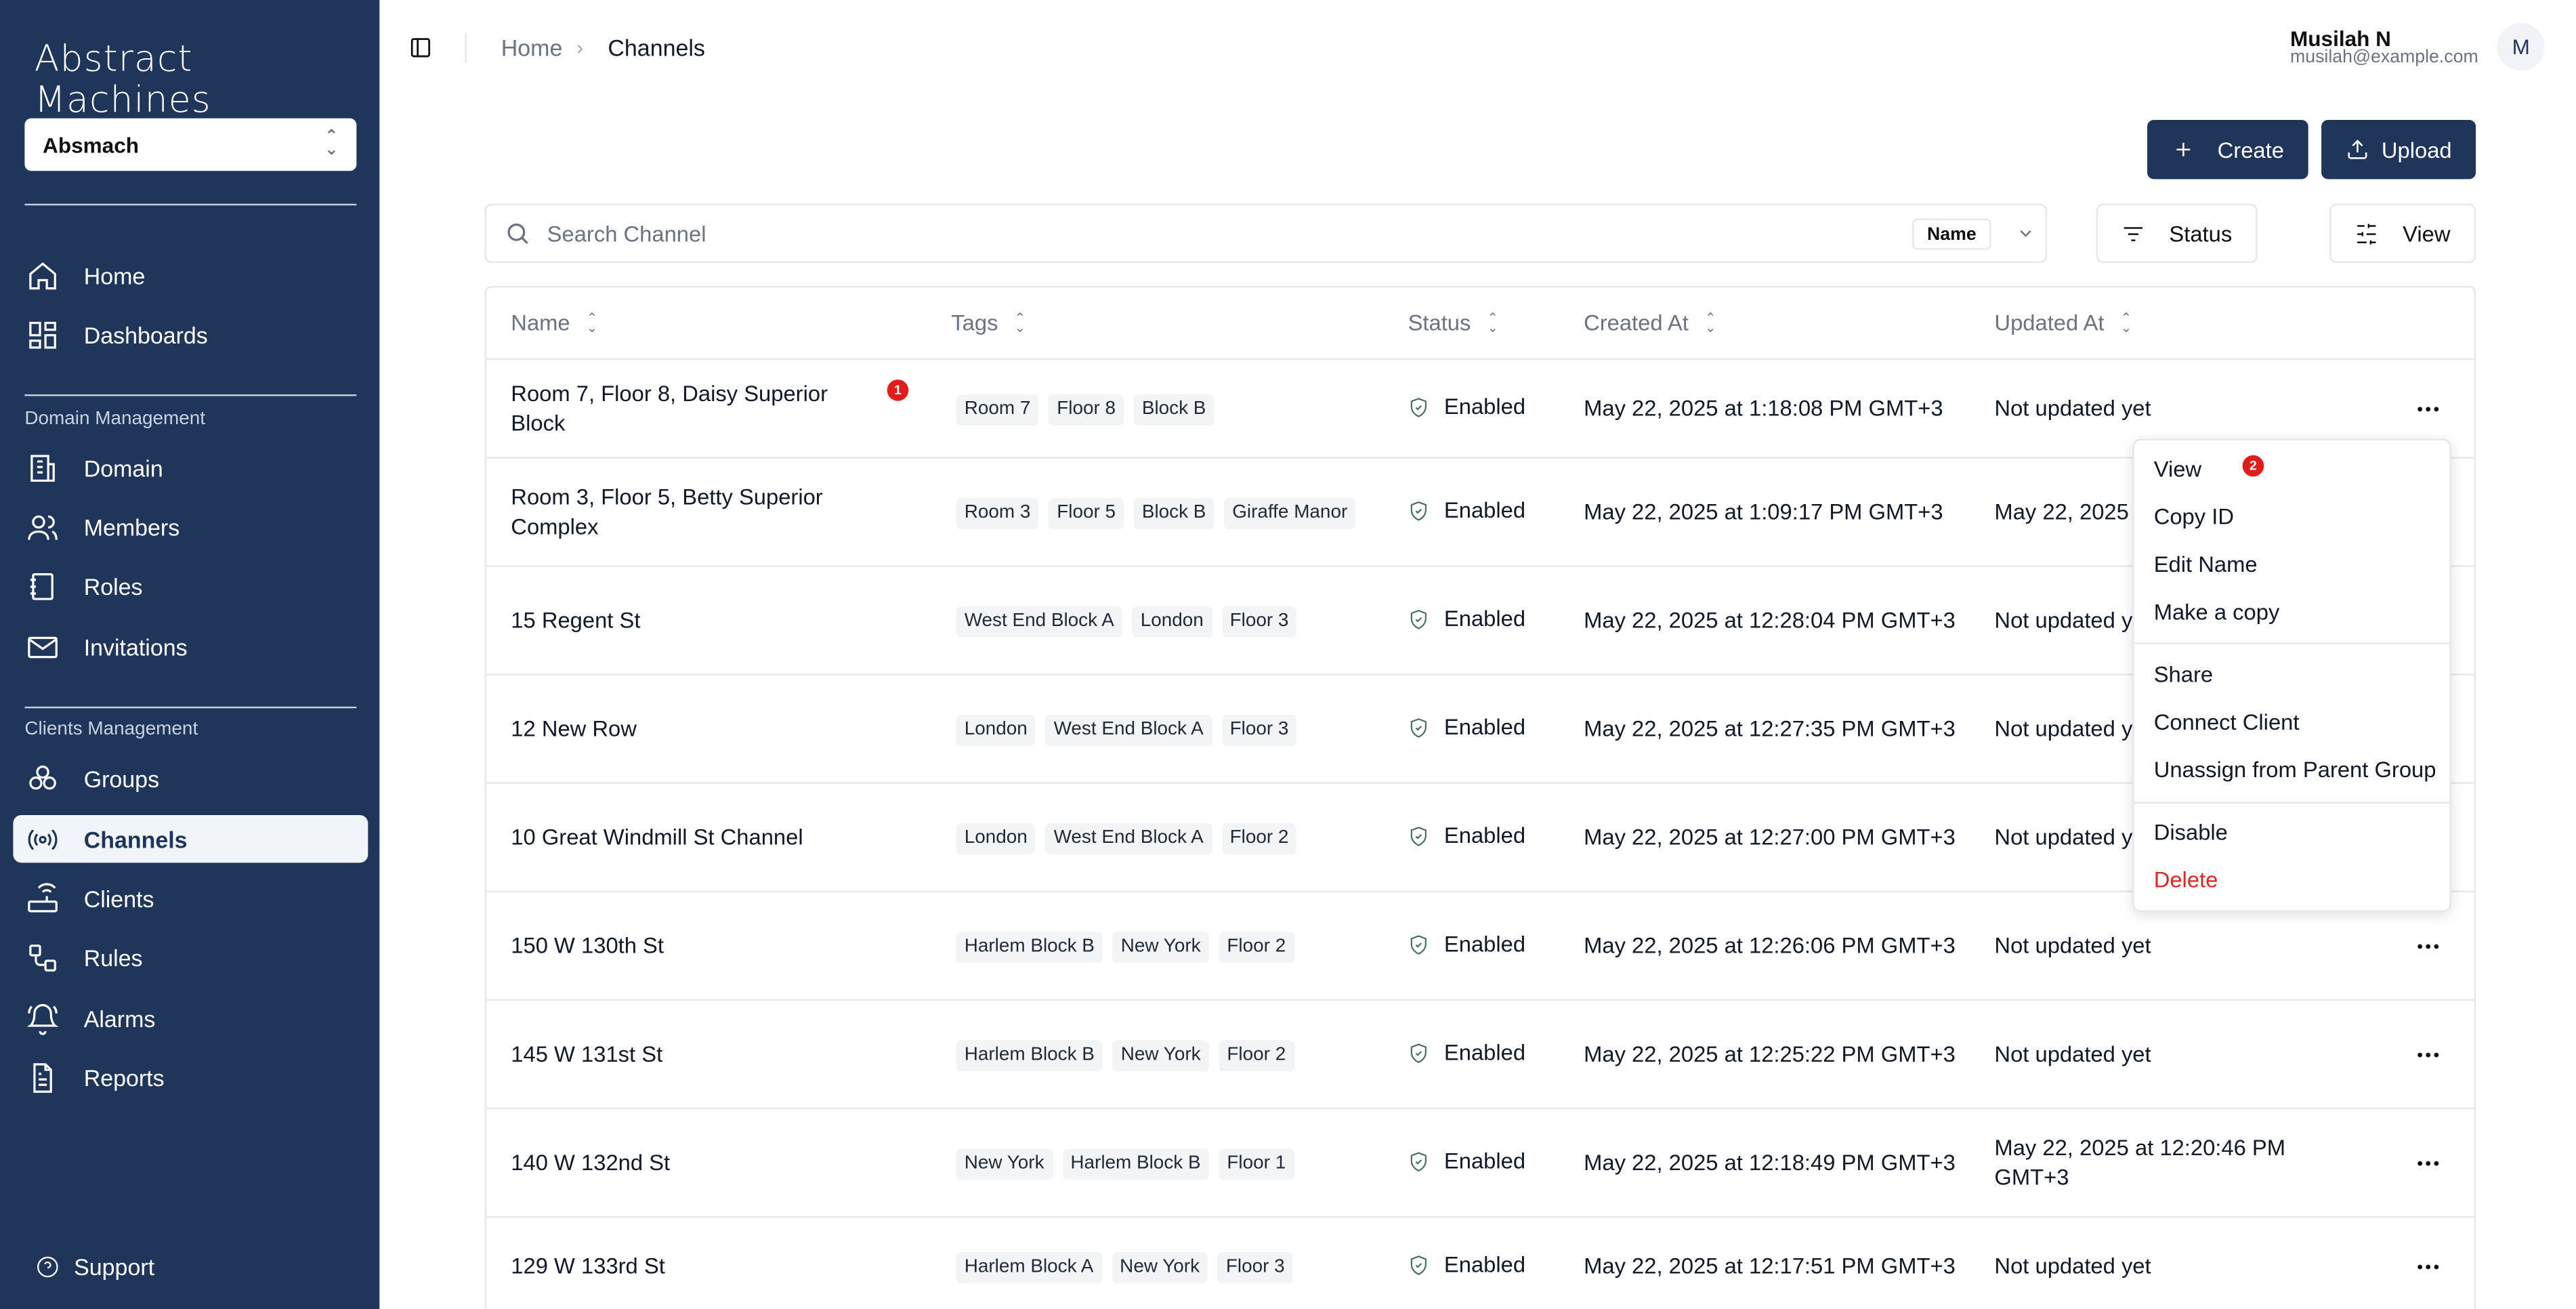  What do you see at coordinates (724, 1055) in the screenshot?
I see `channel-name: 145 W 131st St` at bounding box center [724, 1055].